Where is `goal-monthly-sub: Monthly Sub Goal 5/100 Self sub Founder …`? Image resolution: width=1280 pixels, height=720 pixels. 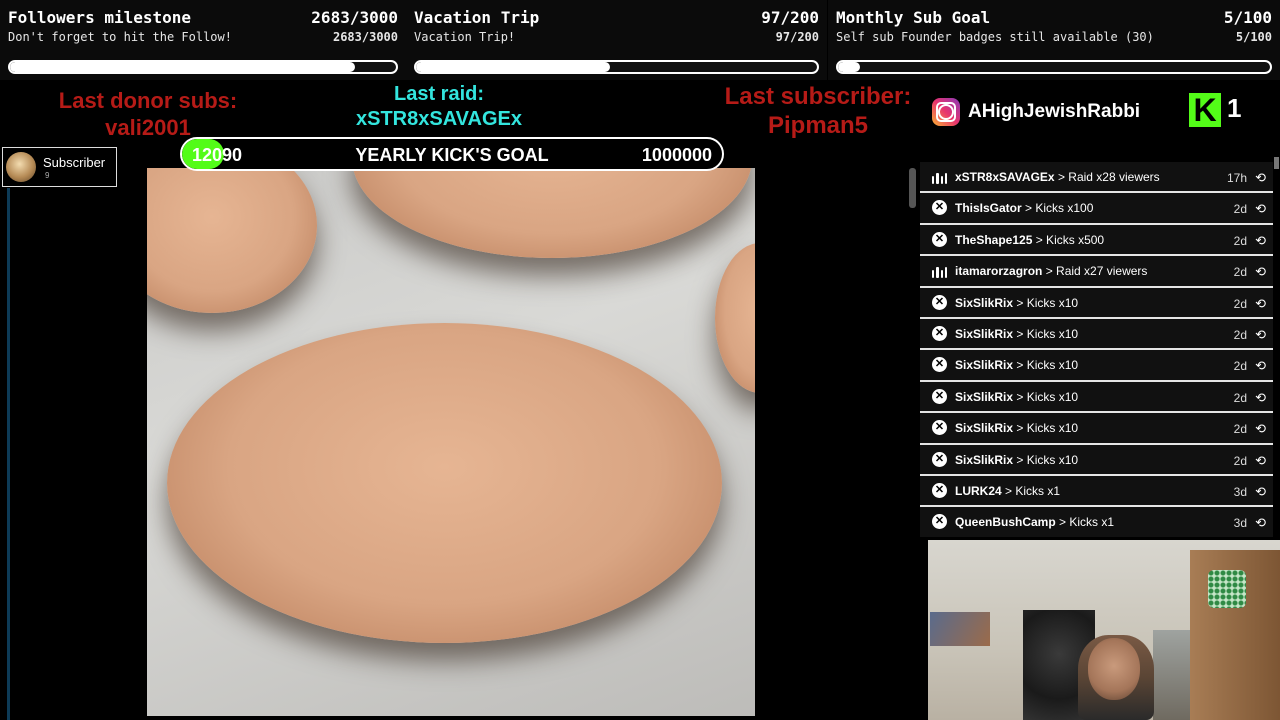
goal-monthly-sub: Monthly Sub Goal 5/100 Self sub Founder … is located at coordinates (1054, 40).